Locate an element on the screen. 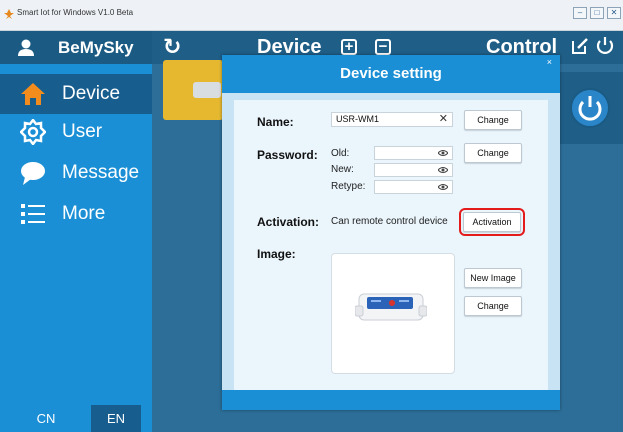 Image resolution: width=623 pixels, height=432 pixels. new-password-label: New: is located at coordinates (342, 169).